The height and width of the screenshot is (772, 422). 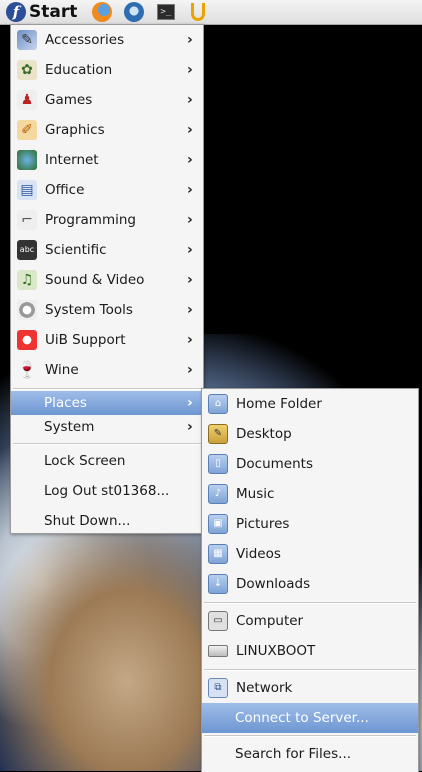 What do you see at coordinates (27, 340) in the screenshot?
I see `lifebuoy-icon` at bounding box center [27, 340].